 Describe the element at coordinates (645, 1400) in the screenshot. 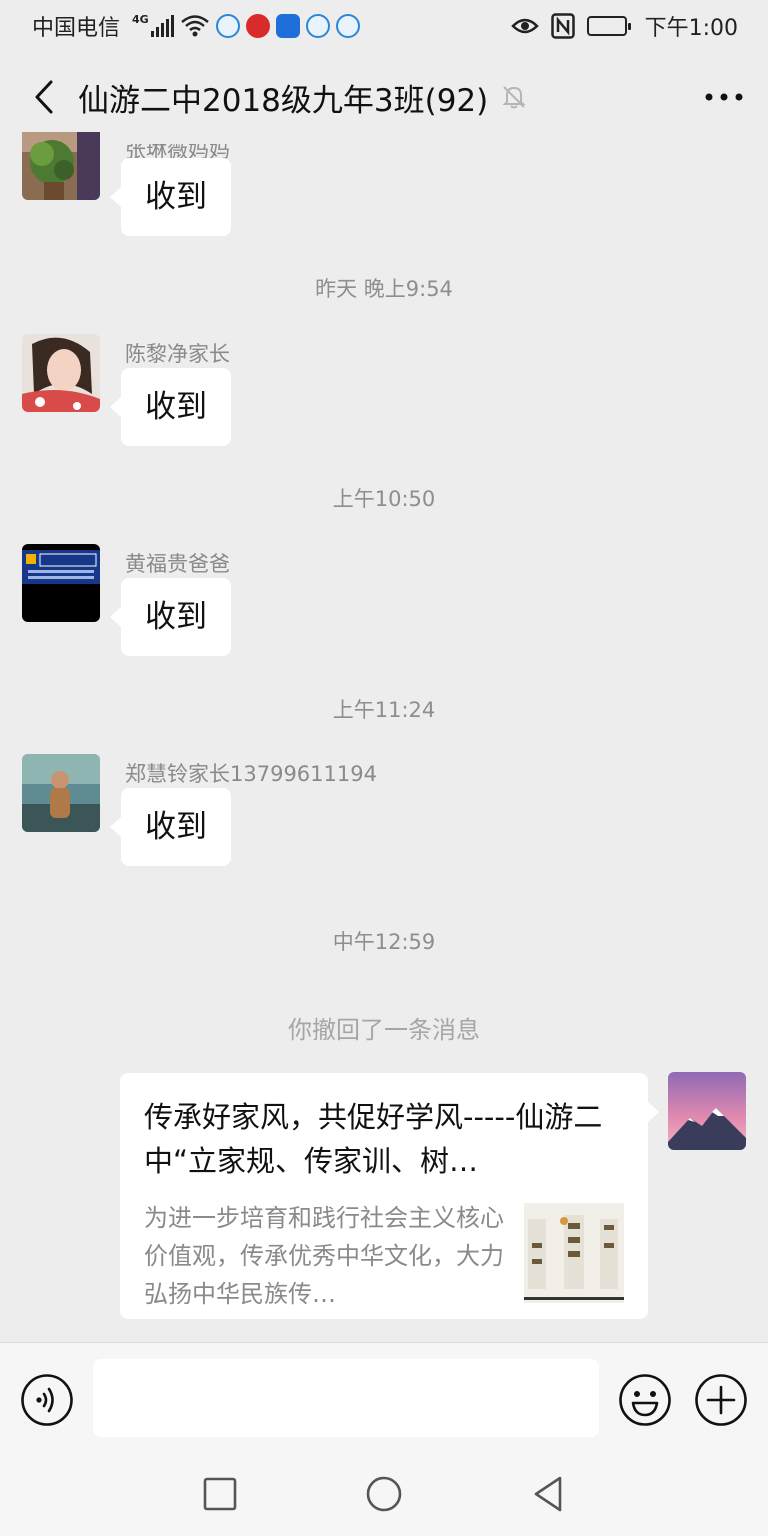

I see `emoji-icon` at that location.